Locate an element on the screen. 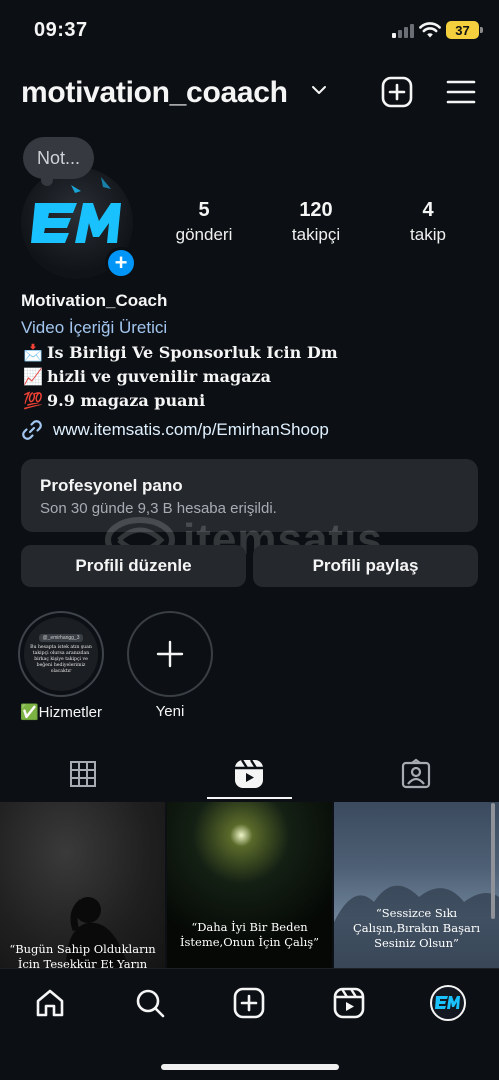  grid-icon is located at coordinates (83, 774).